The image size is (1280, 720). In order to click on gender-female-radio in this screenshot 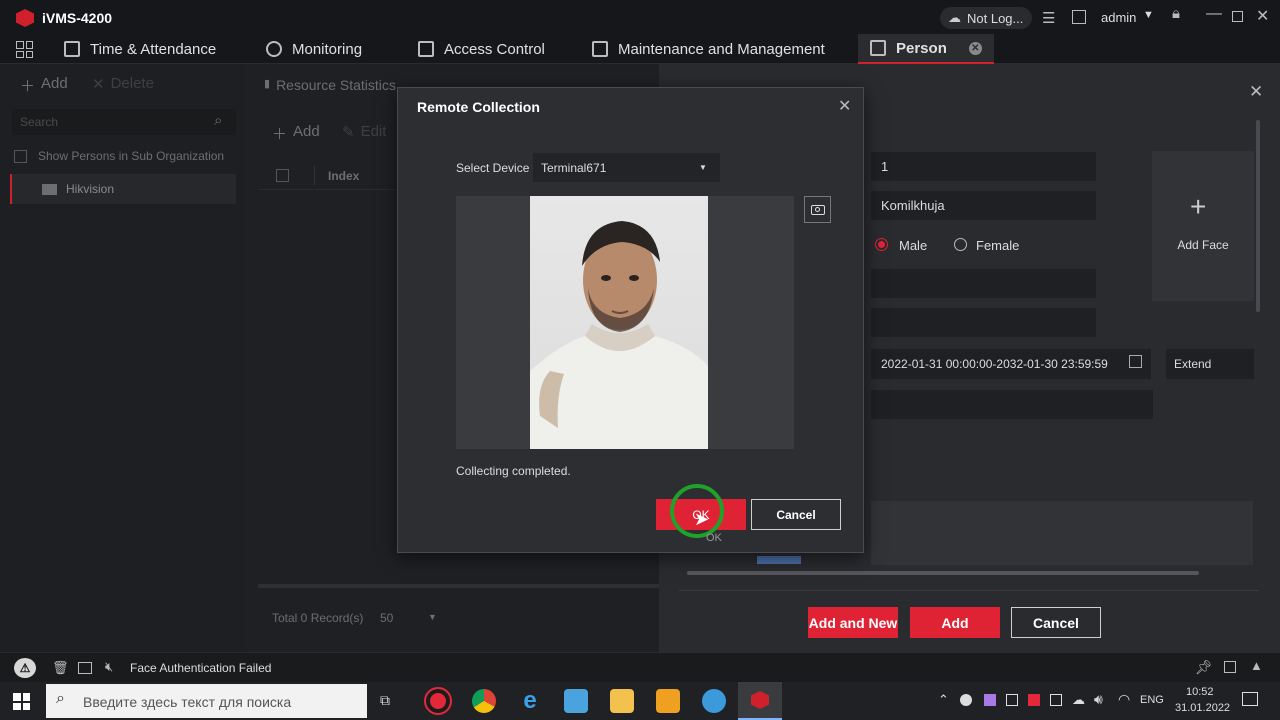, I will do `click(960, 244)`.